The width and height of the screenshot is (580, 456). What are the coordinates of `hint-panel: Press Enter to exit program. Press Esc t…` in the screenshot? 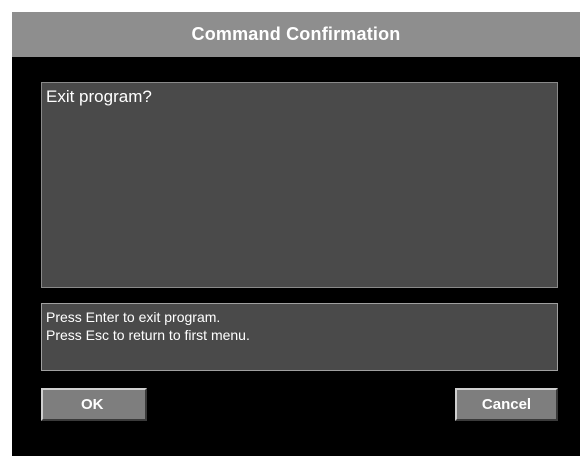 It's located at (299, 337).